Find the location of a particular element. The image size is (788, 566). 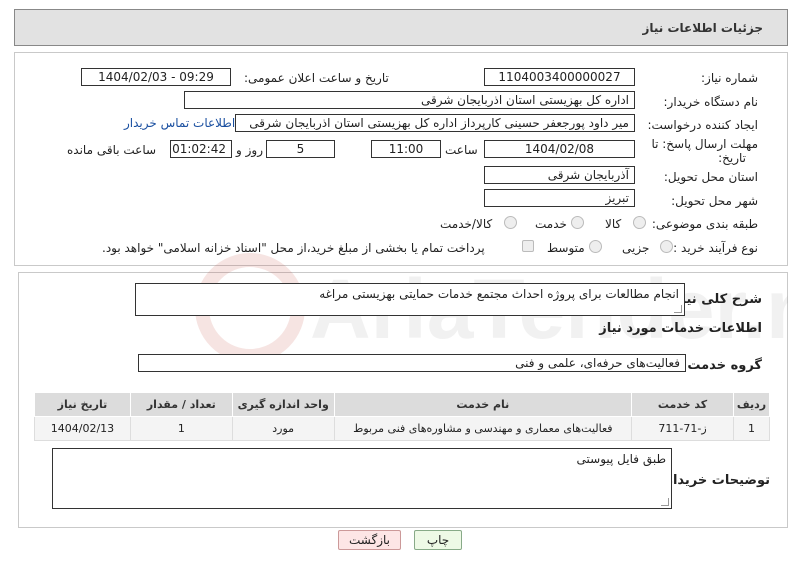

city-field: تبریز is located at coordinates (559, 198).